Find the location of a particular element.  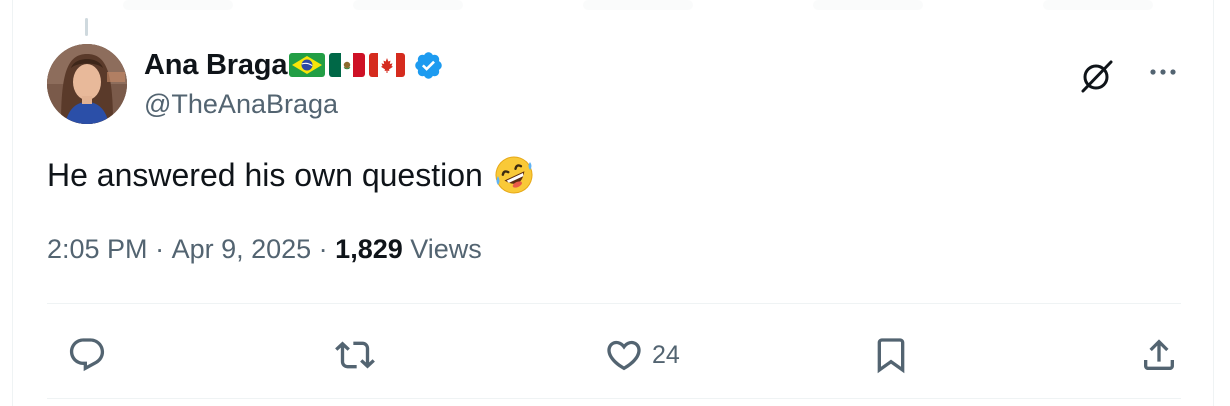

action-bar: 24 is located at coordinates (614, 355).